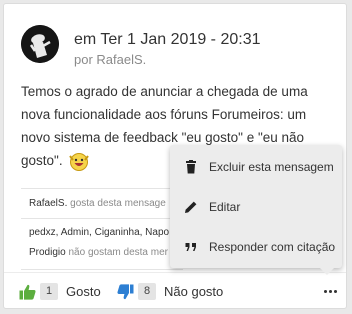 The image size is (352, 314). What do you see at coordinates (256, 207) in the screenshot?
I see `menu-item-edit: Editar` at bounding box center [256, 207].